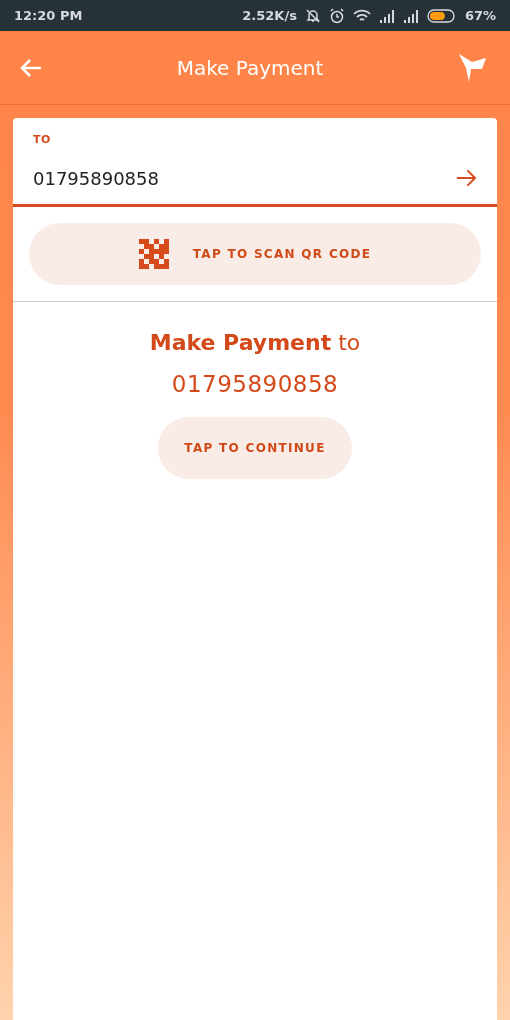 This screenshot has width=510, height=1020. I want to click on continue-button: TAP TO CONTINUE, so click(255, 448).